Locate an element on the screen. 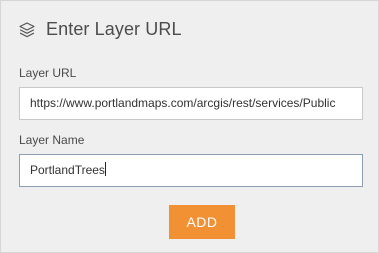 This screenshot has width=379, height=253. layer-name-value: PortlandTrees is located at coordinates (67, 170).